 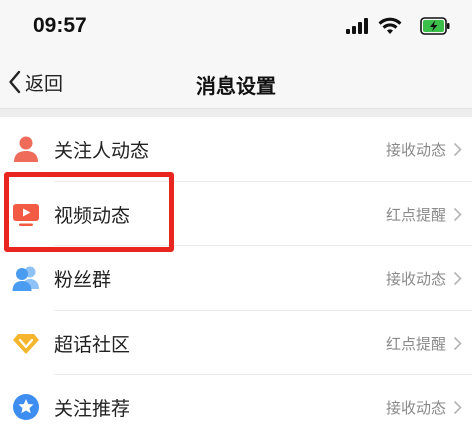 What do you see at coordinates (435, 26) in the screenshot?
I see `battery-icon` at bounding box center [435, 26].